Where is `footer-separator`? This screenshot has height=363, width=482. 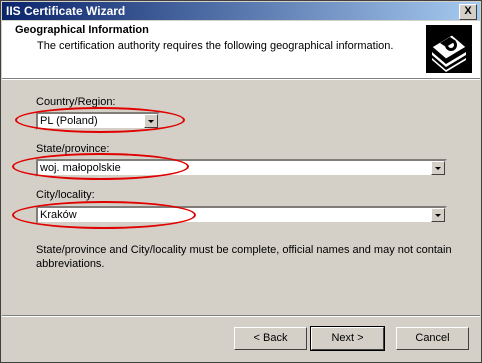 footer-separator is located at coordinates (241, 316).